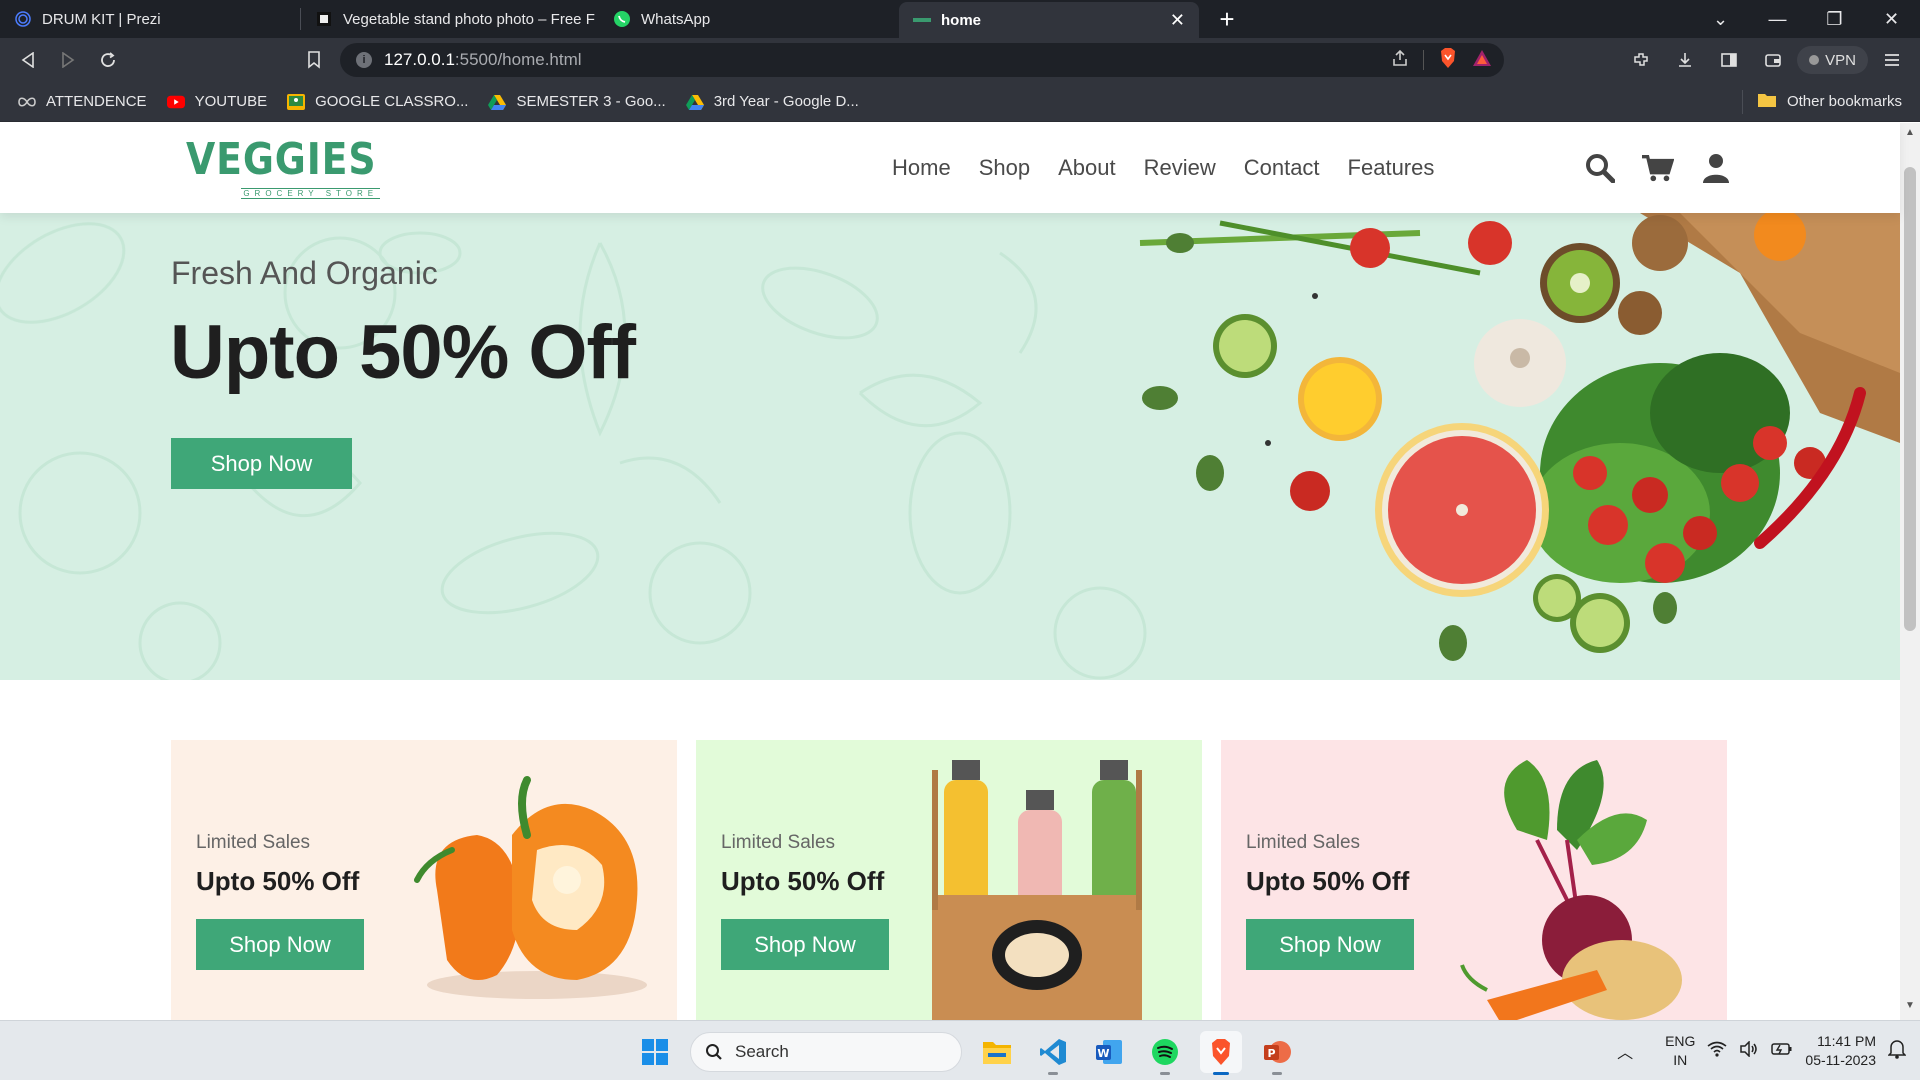 This screenshot has width=1920, height=1081. Describe the element at coordinates (1910, 399) in the screenshot. I see `scrollbar-thumb` at that location.